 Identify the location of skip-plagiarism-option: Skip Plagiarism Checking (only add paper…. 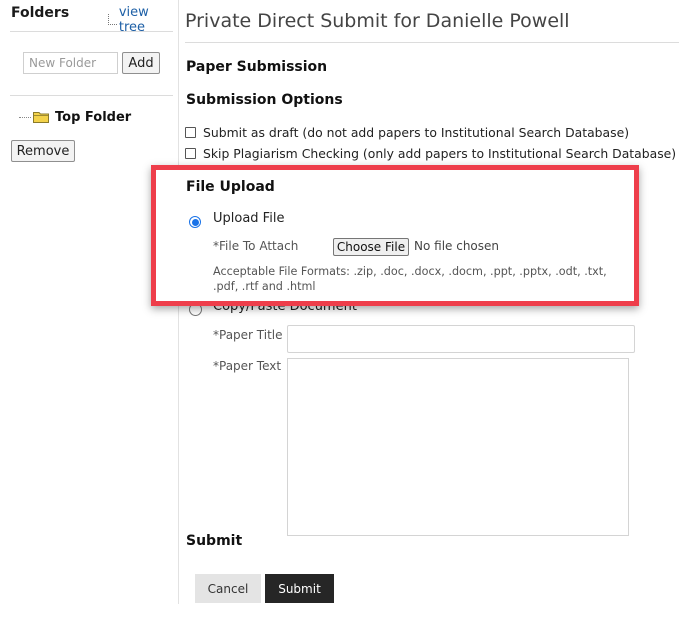
(430, 153).